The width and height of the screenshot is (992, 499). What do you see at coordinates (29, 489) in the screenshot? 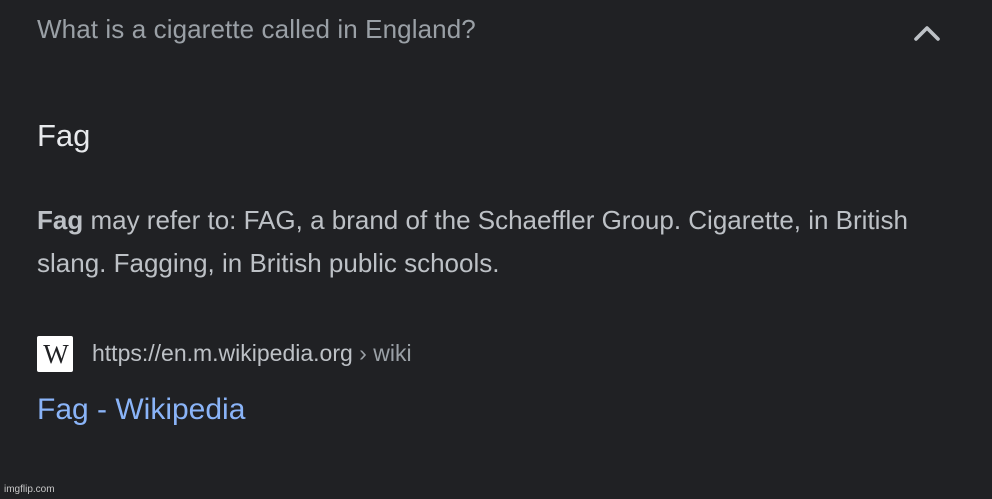
I see `imgflip-watermark: imgflip.com` at bounding box center [29, 489].